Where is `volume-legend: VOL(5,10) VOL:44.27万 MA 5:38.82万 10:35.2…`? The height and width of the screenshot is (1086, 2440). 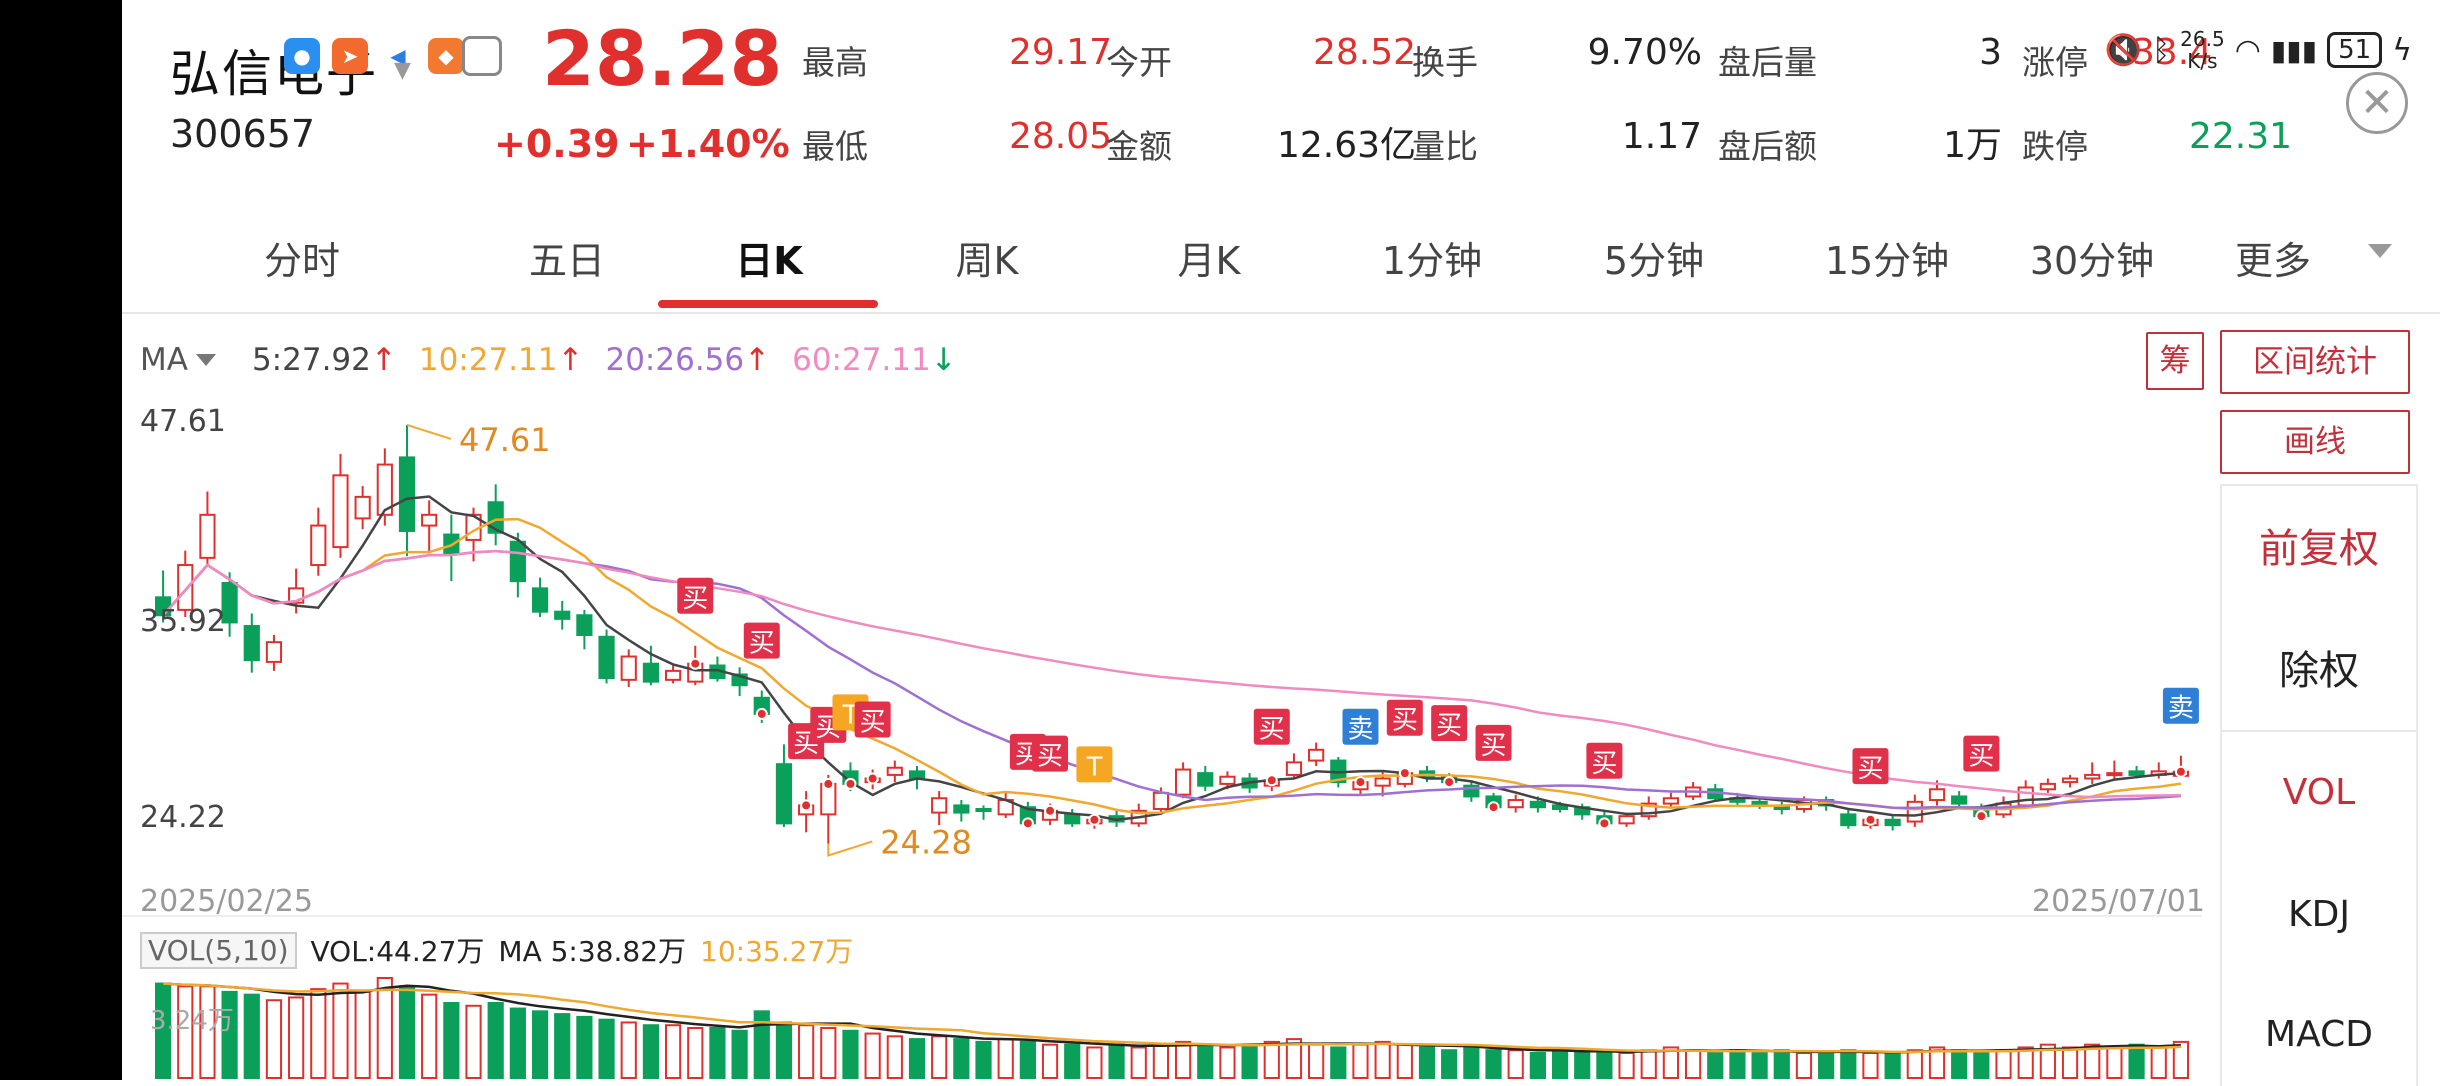
volume-legend: VOL(5,10) VOL:44.27万 MA 5:38.82万 10:35.2… is located at coordinates (496, 950).